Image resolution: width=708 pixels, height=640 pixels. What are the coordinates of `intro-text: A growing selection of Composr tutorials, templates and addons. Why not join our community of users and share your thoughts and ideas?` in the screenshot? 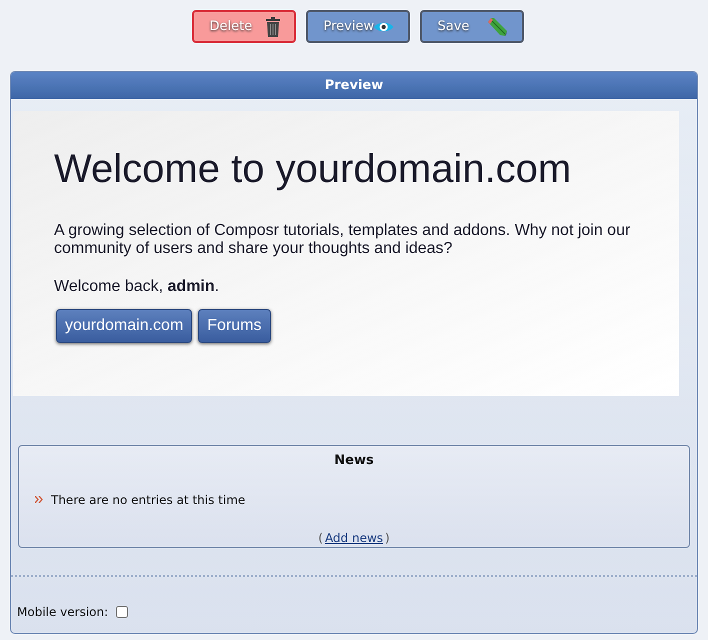 It's located at (343, 240).